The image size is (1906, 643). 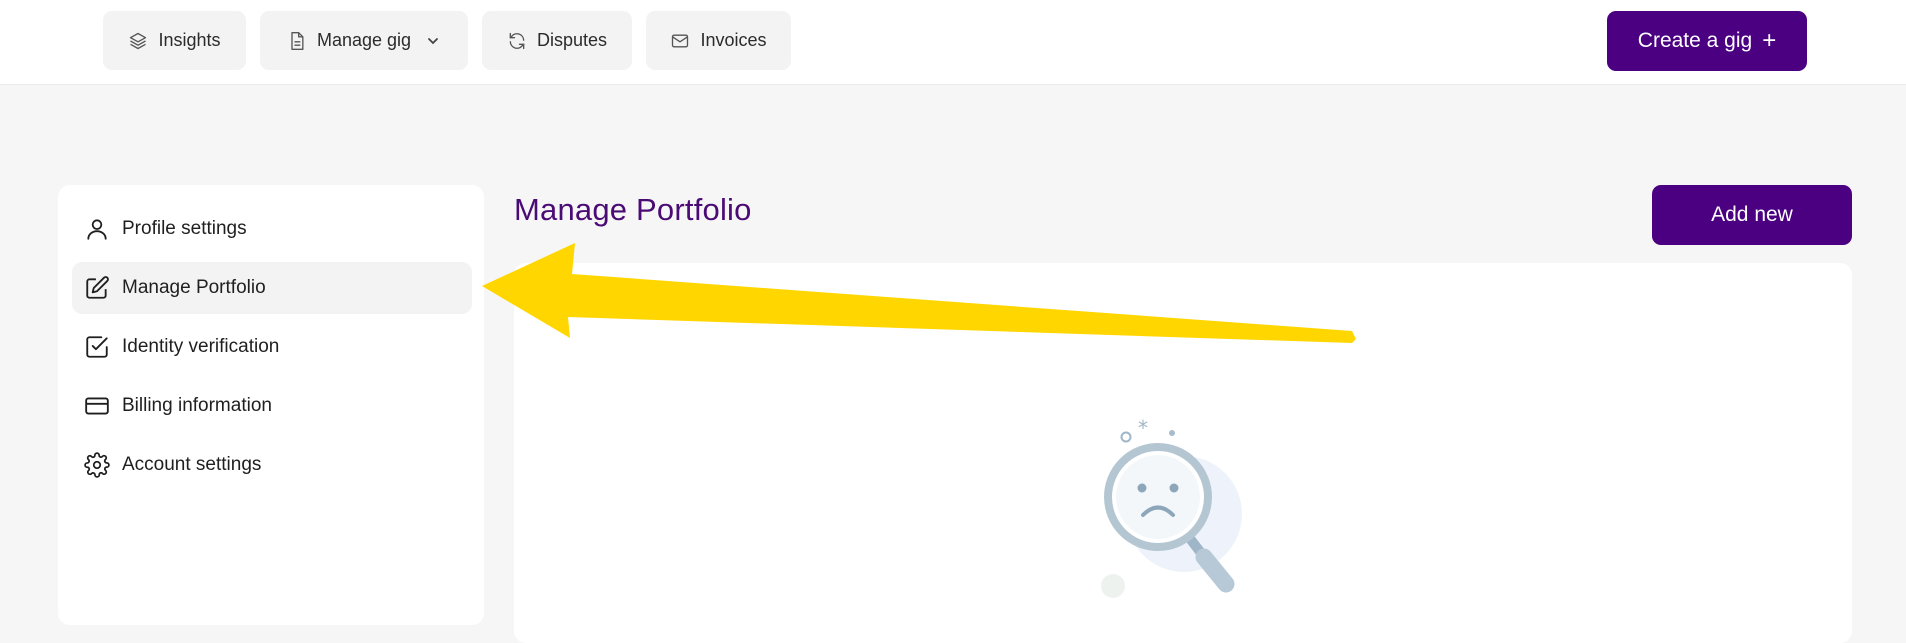 What do you see at coordinates (138, 41) in the screenshot?
I see `layers-icon` at bounding box center [138, 41].